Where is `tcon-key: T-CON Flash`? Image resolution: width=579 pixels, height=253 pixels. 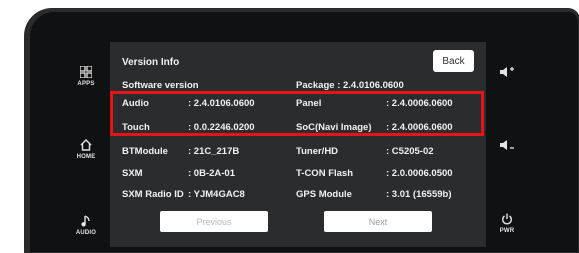 tcon-key: T-CON Flash is located at coordinates (325, 173).